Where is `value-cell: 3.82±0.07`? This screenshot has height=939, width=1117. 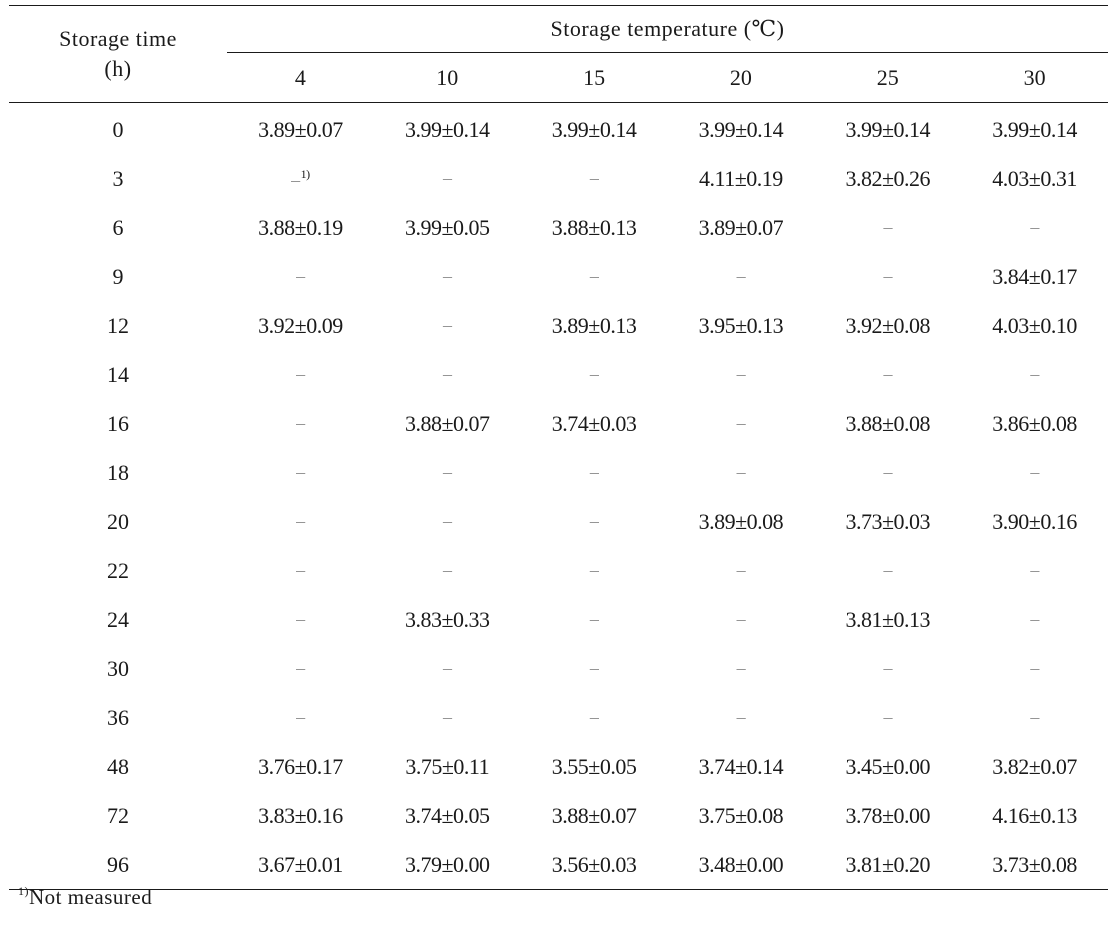
value-cell: 3.82±0.07 is located at coordinates (1034, 766).